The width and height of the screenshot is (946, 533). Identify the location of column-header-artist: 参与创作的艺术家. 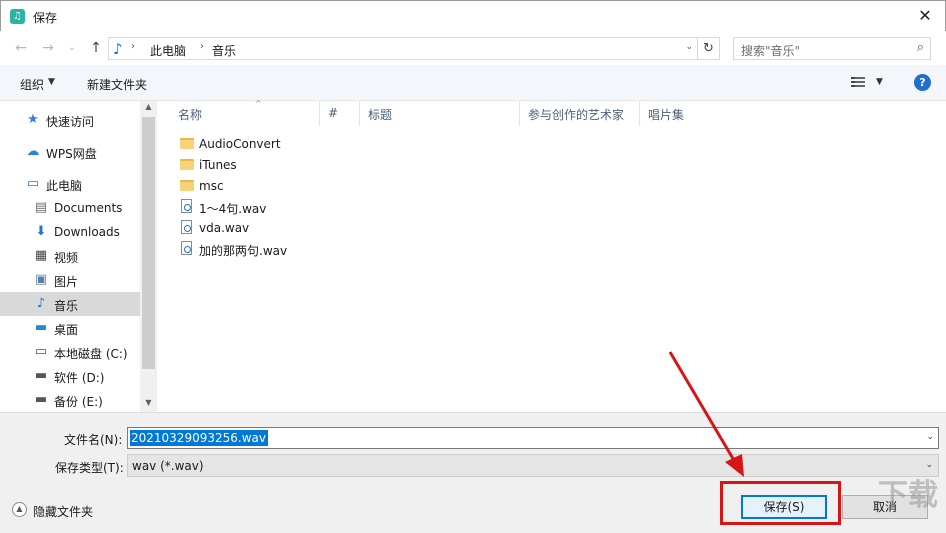
(580, 113).